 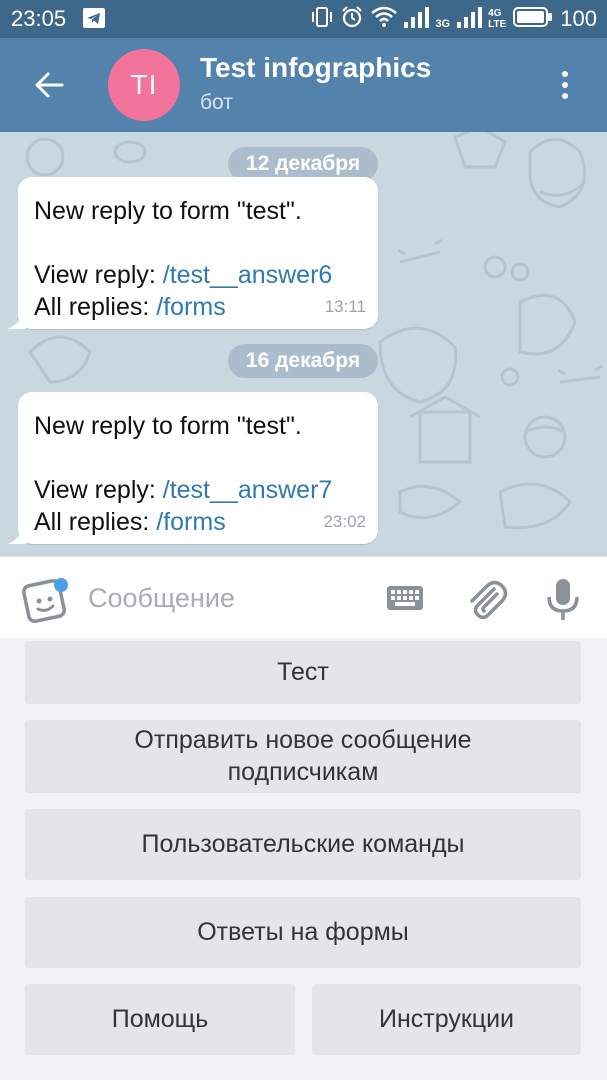 What do you see at coordinates (303, 597) in the screenshot?
I see `message-composer: Сообщение` at bounding box center [303, 597].